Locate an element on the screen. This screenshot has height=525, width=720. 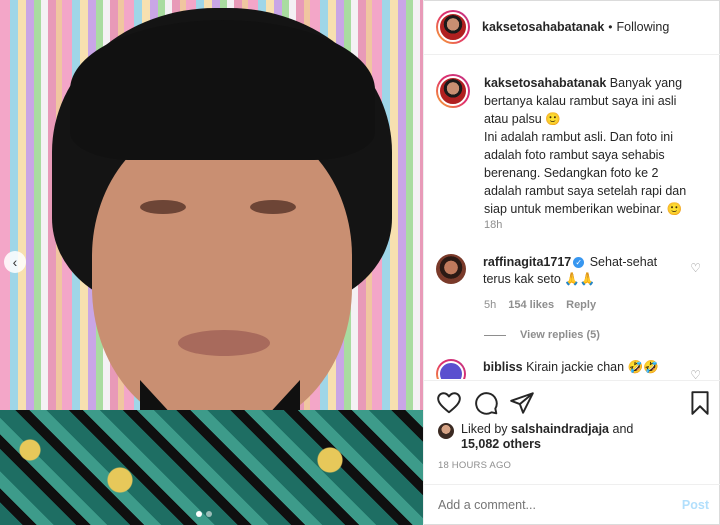
comment-item: bibliss Kirain jackie chan 🤣🤣 is located at coordinates (573, 369).